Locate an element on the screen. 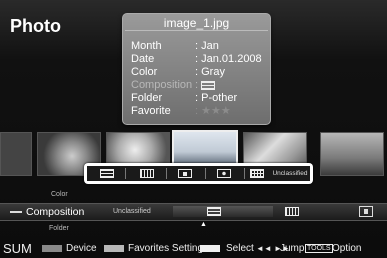  device-label: Device is located at coordinates (81, 248).